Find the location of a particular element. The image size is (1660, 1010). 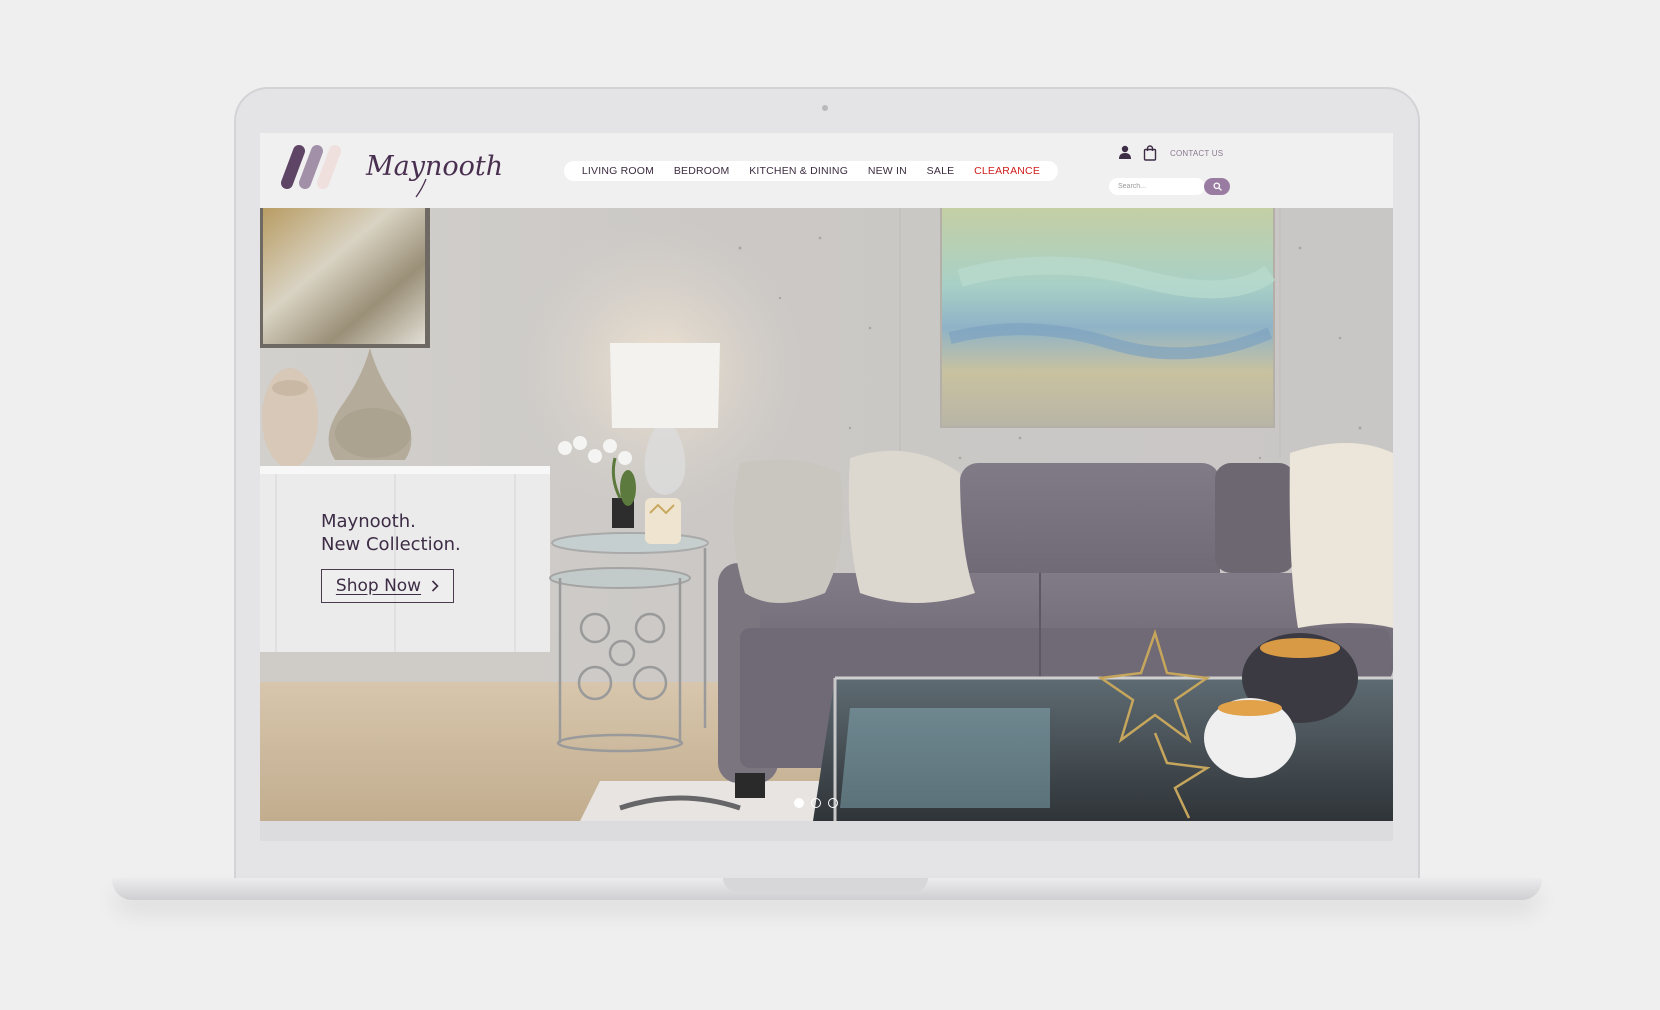

carousel-indicators is located at coordinates (816, 803).